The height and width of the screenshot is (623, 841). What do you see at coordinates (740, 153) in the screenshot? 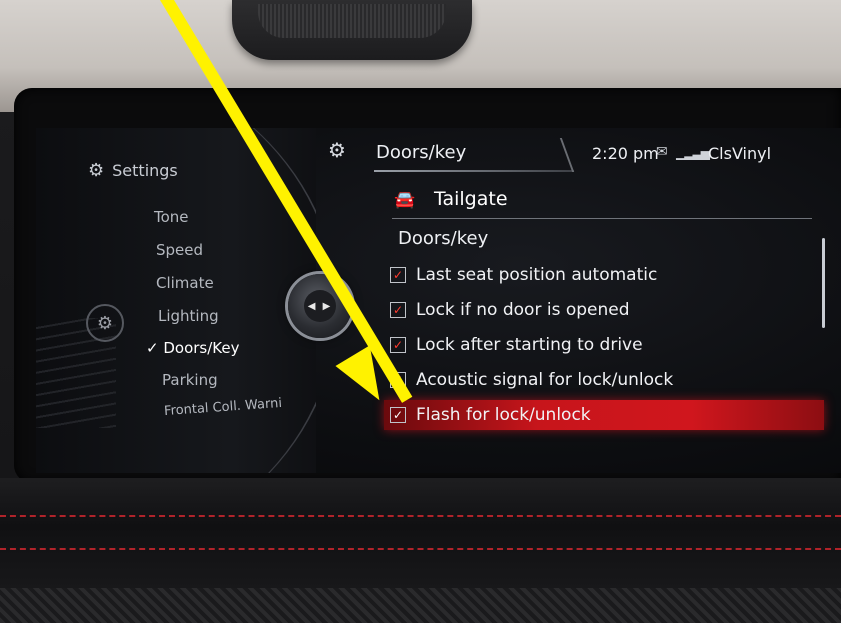
I see `radio-station: ClsVinyl` at bounding box center [740, 153].